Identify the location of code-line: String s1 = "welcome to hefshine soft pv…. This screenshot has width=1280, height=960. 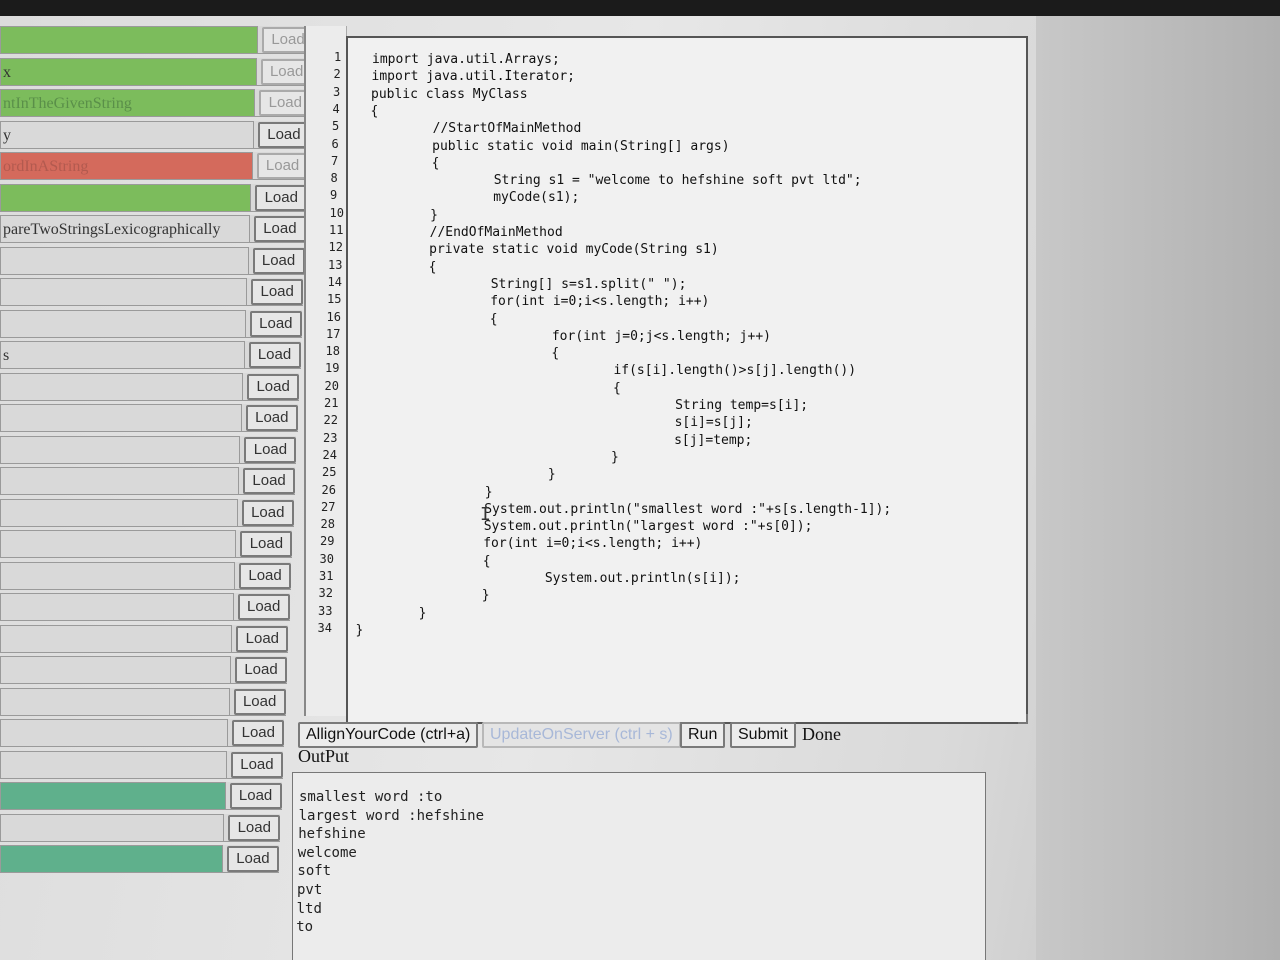
(615, 180).